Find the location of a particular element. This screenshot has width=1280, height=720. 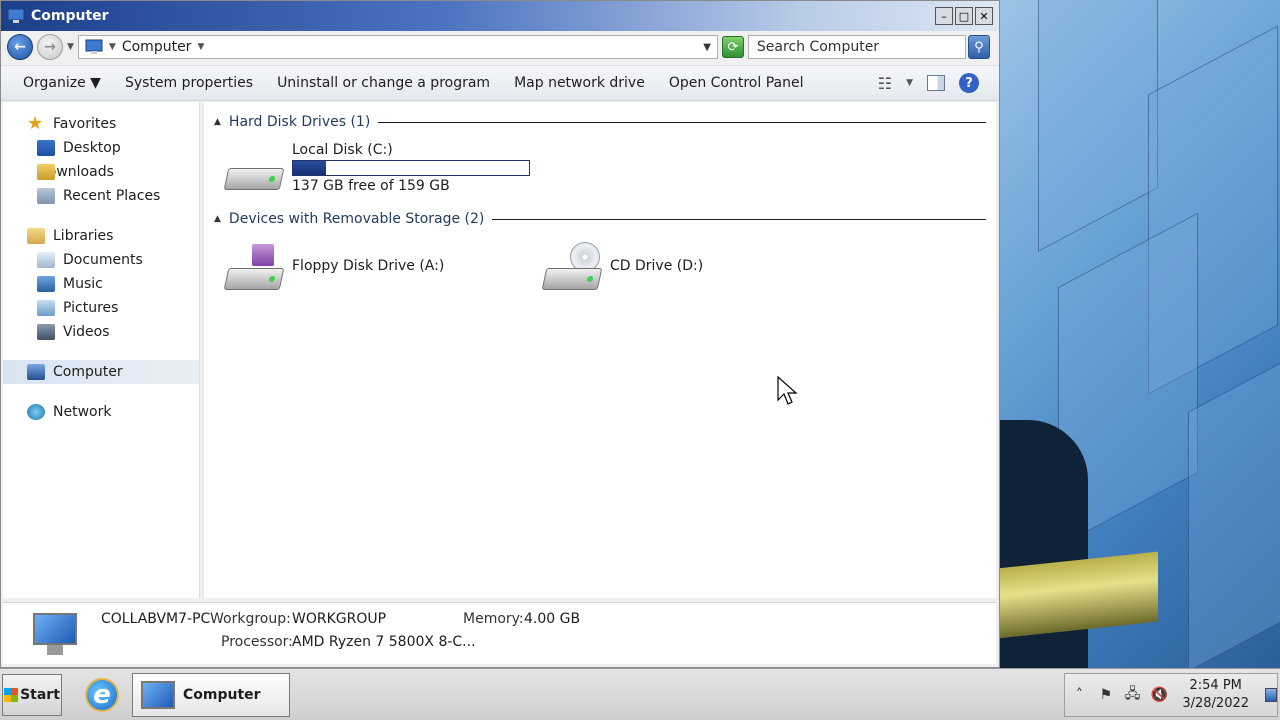

workgroup-label: Workgroup: is located at coordinates (250, 619).